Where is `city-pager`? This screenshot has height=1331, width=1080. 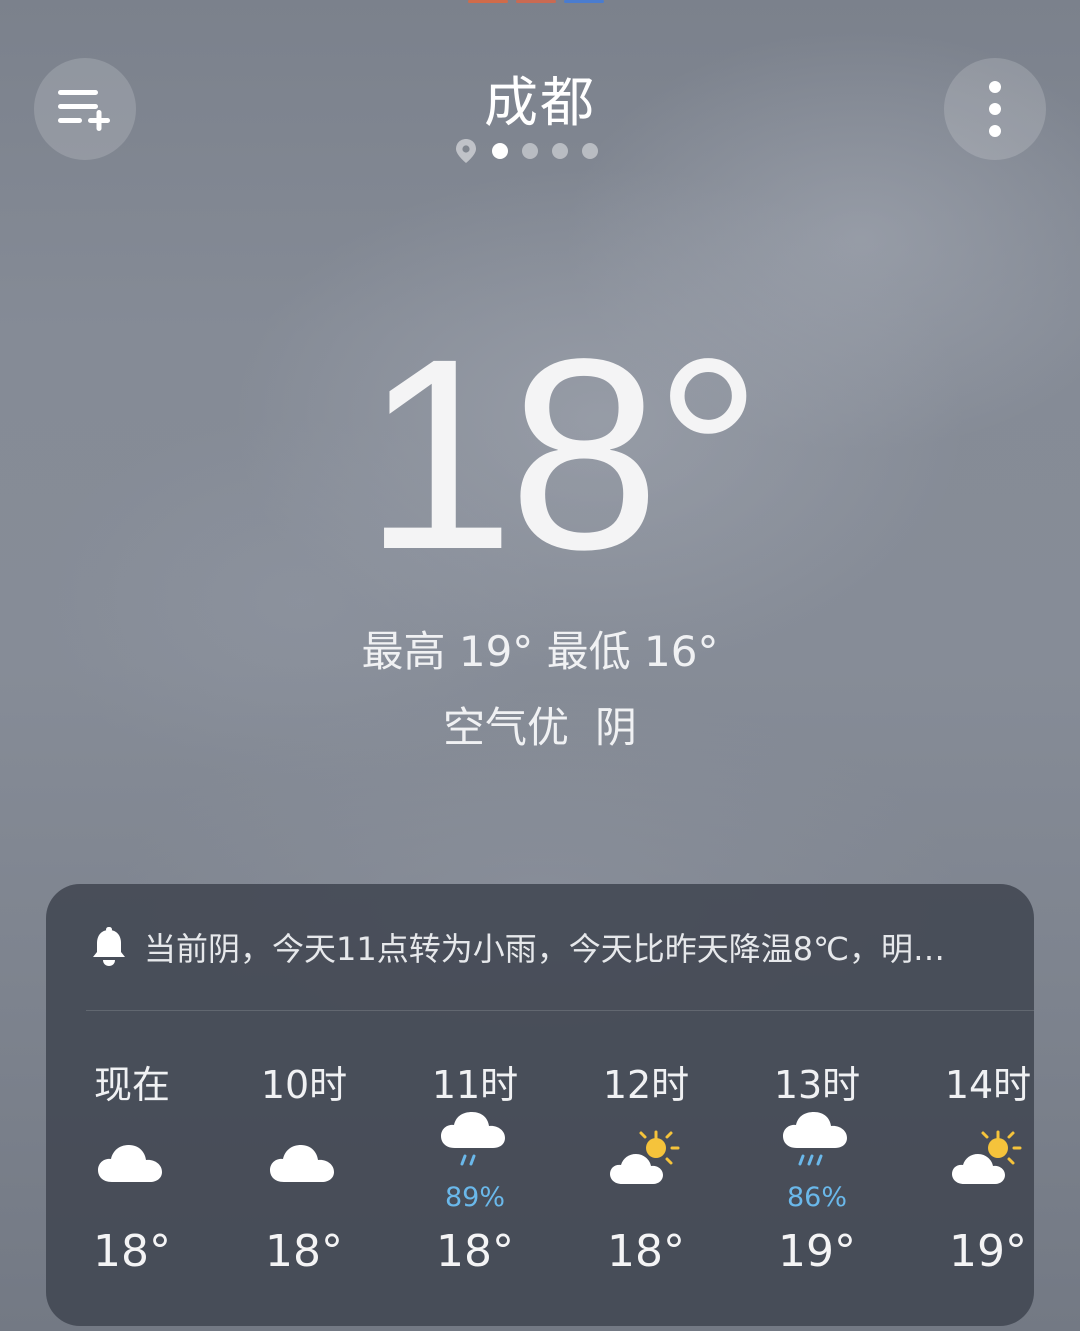
city-pager is located at coordinates (526, 151).